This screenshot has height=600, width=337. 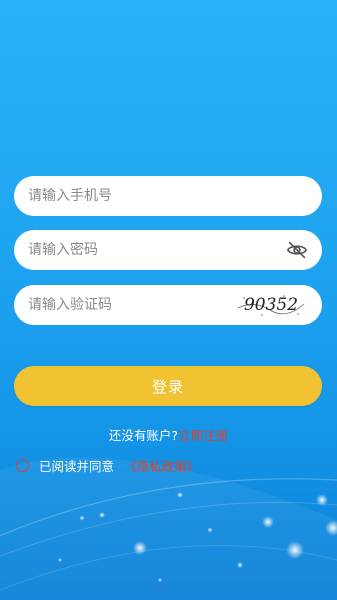 I want to click on phone-input, so click(x=168, y=196).